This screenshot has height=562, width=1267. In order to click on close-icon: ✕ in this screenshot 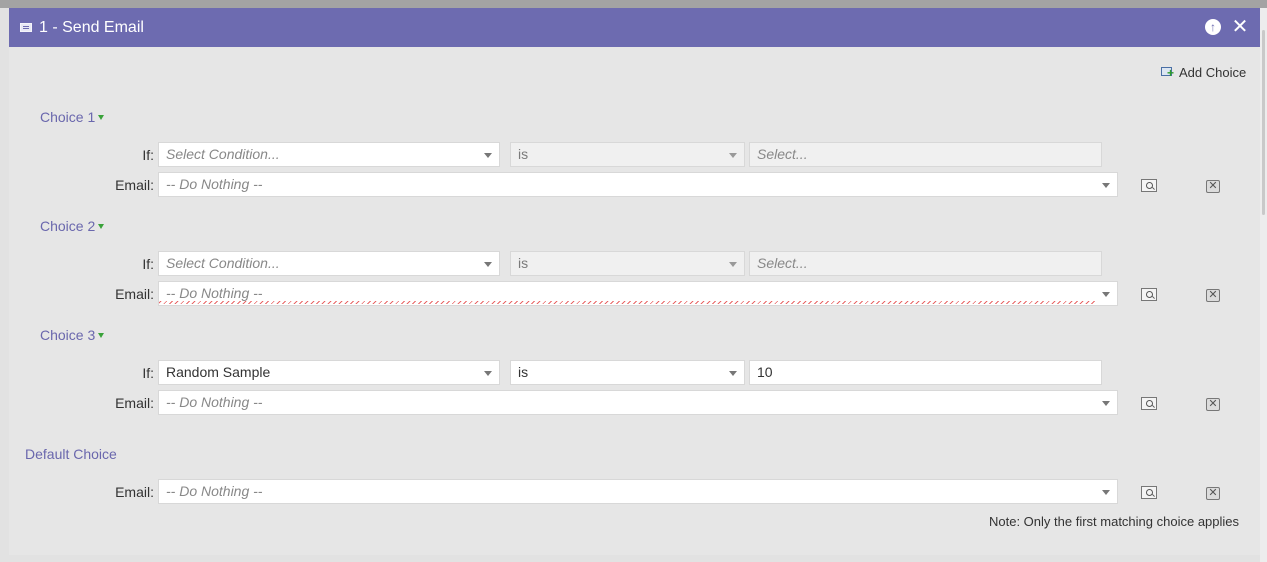, I will do `click(1240, 27)`.